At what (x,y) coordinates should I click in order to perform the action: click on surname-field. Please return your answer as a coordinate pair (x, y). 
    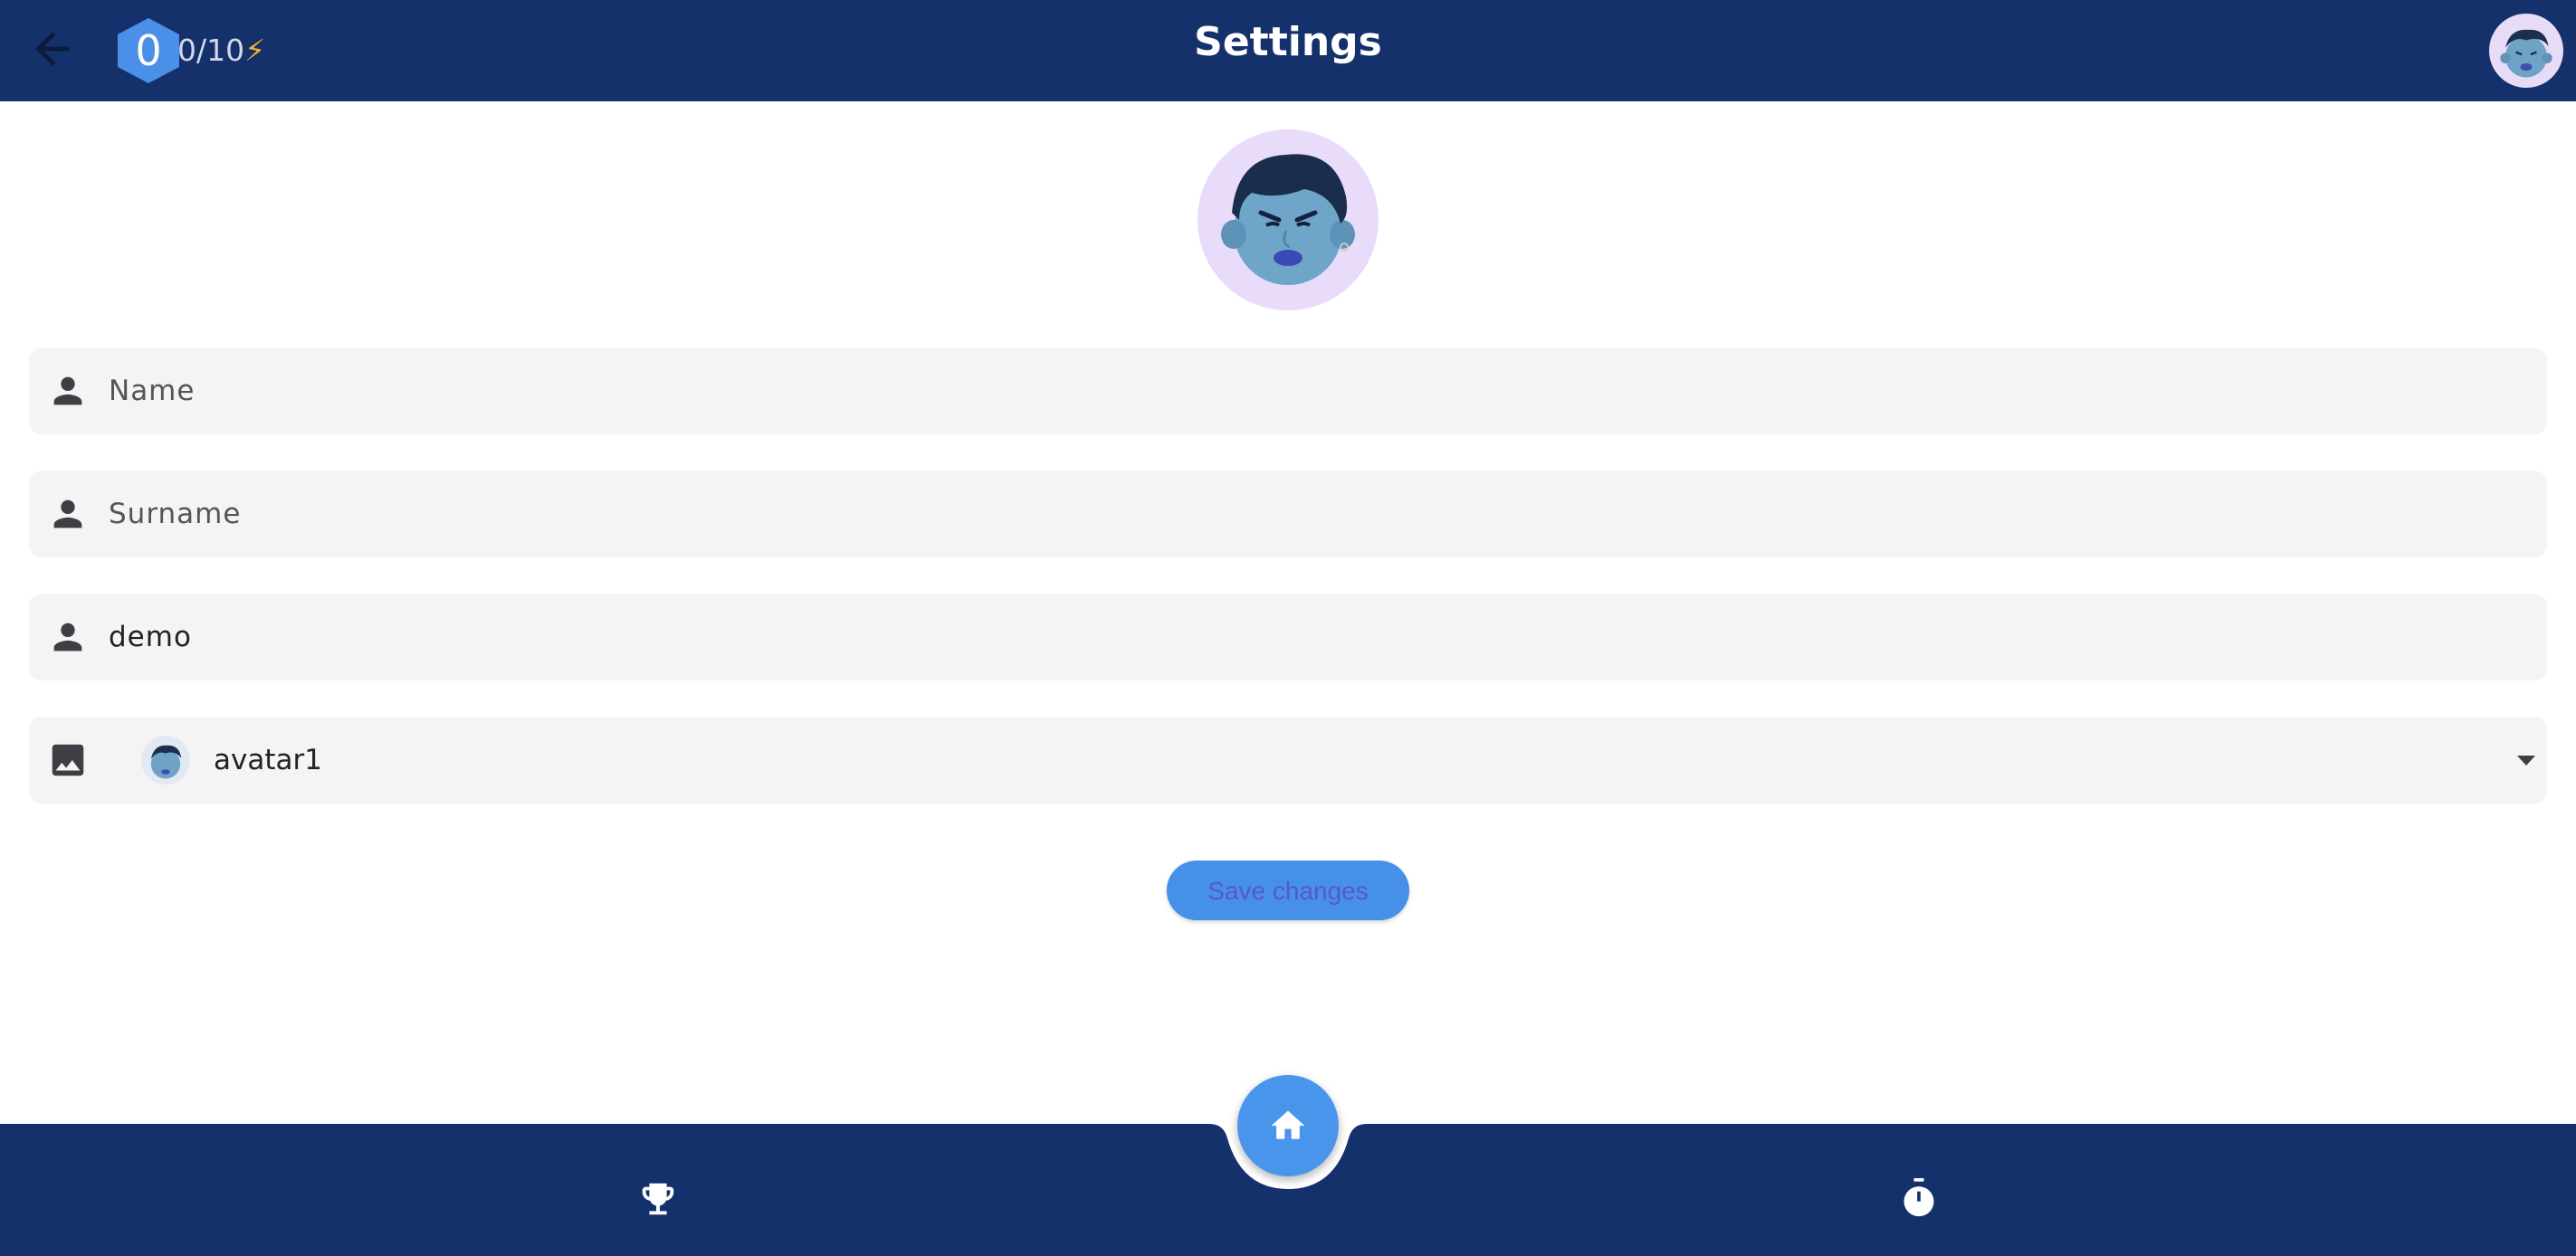
    Looking at the image, I should click on (1288, 514).